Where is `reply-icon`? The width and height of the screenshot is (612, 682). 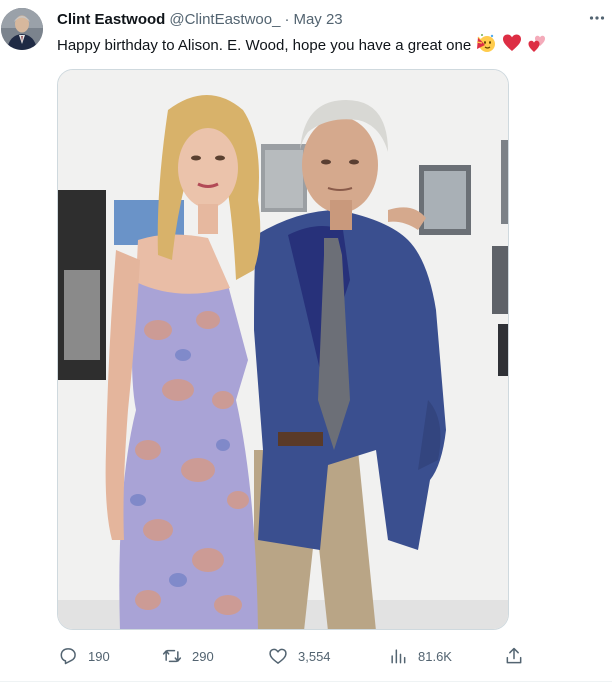
reply-icon is located at coordinates (68, 656).